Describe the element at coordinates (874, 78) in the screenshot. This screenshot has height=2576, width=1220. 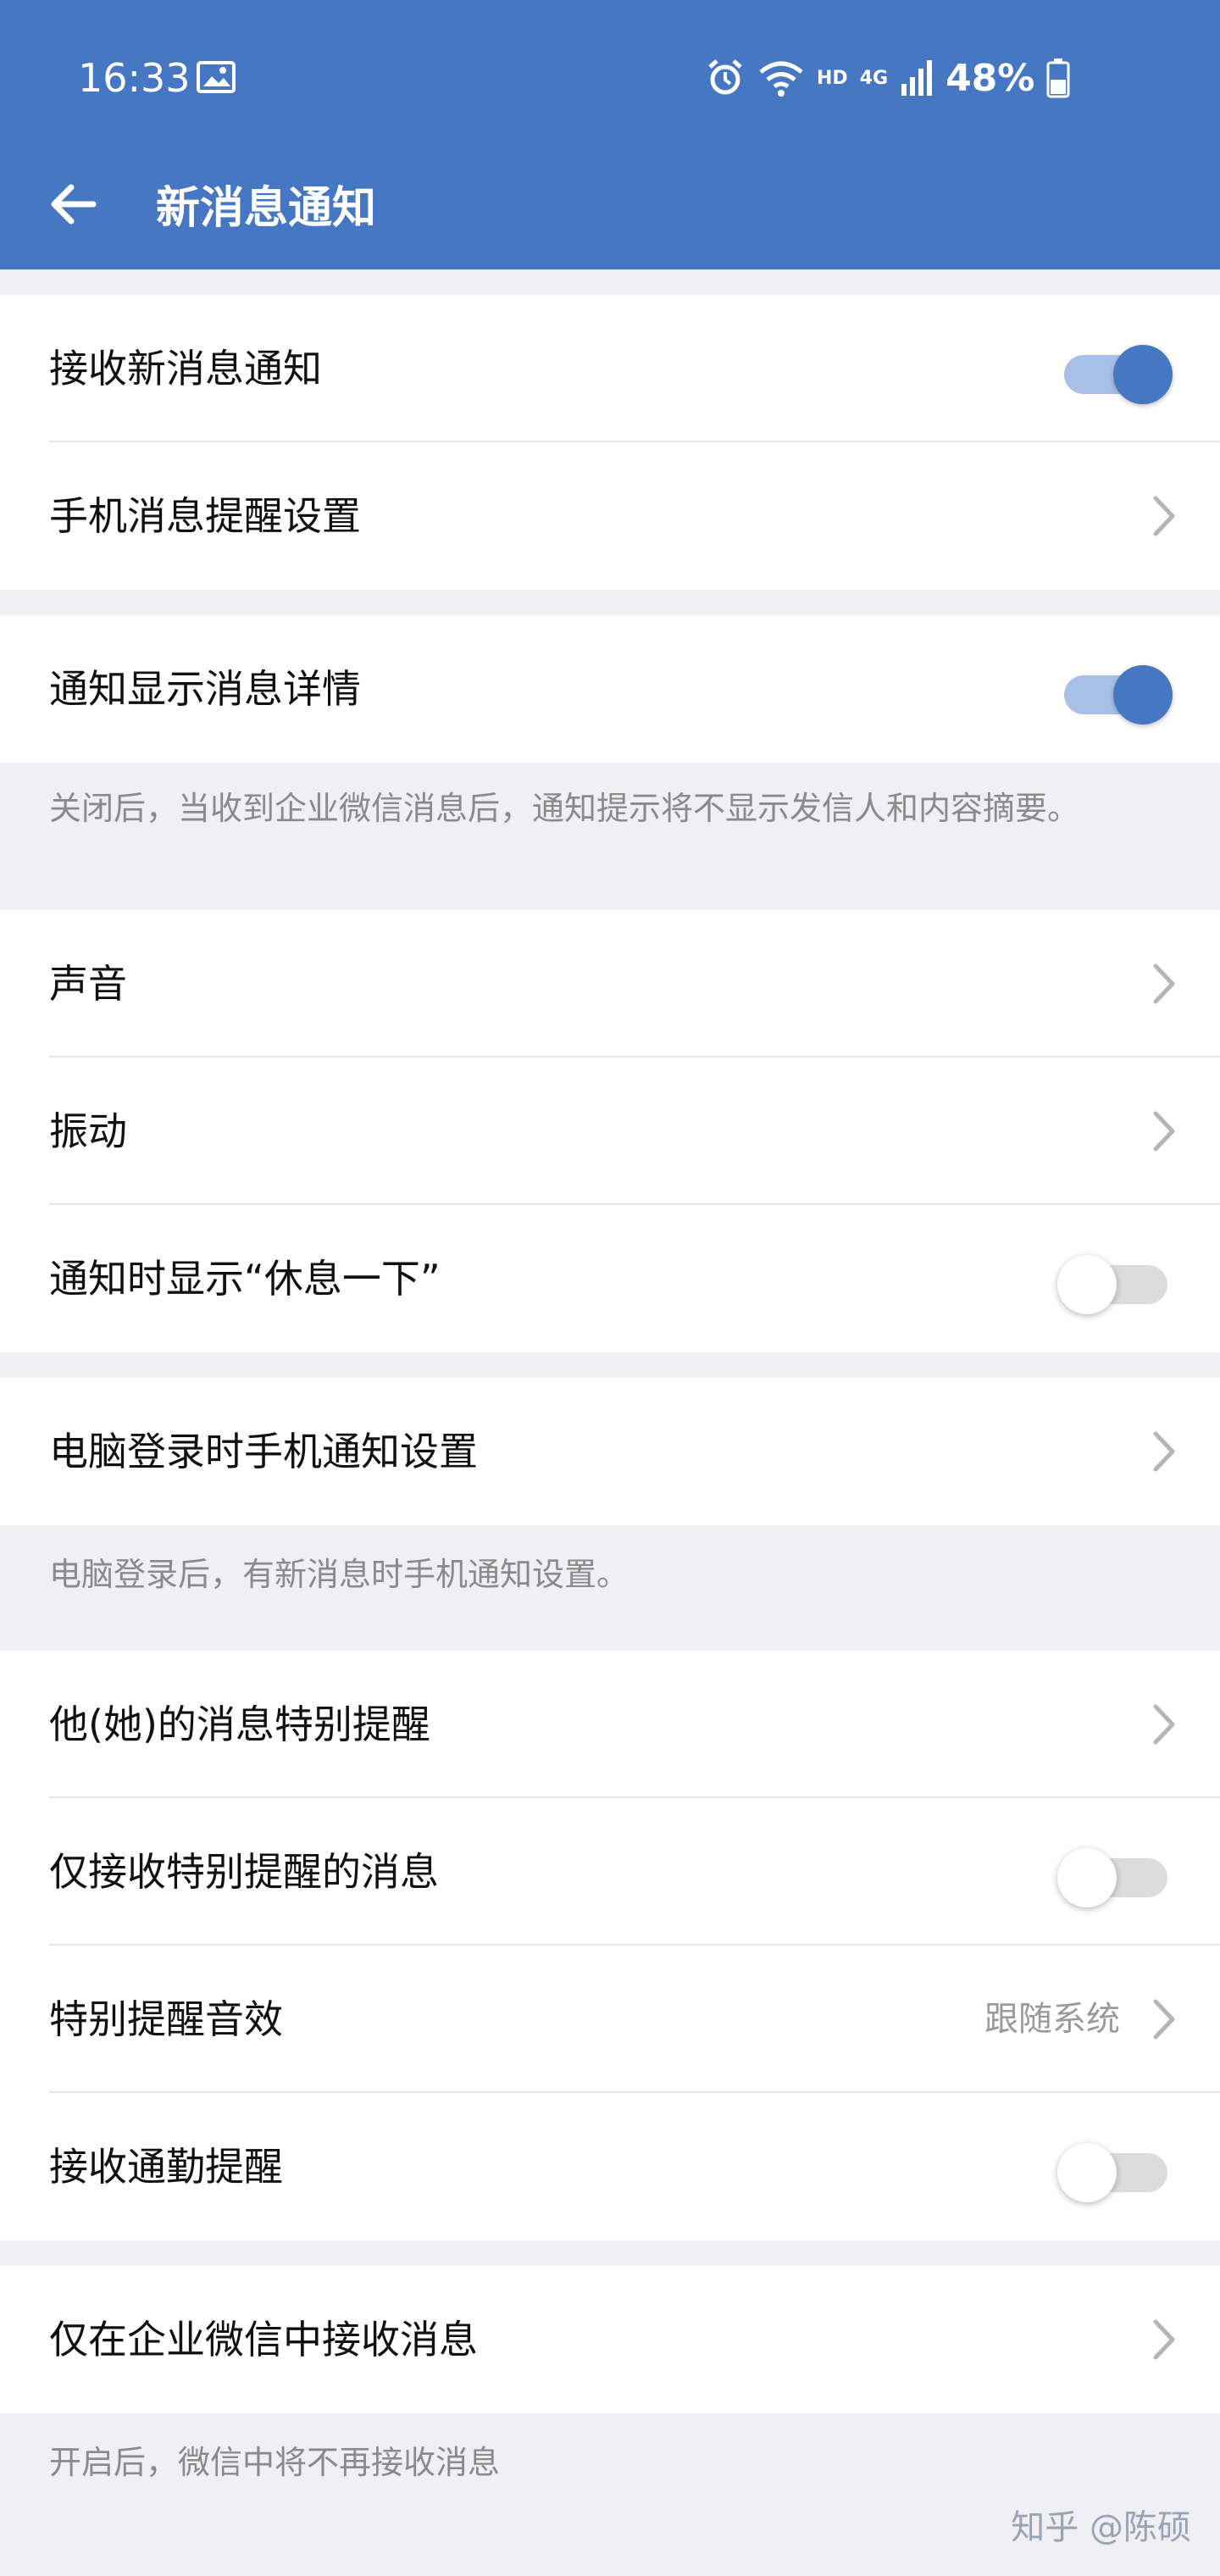
I see `network-gen: 4G` at that location.